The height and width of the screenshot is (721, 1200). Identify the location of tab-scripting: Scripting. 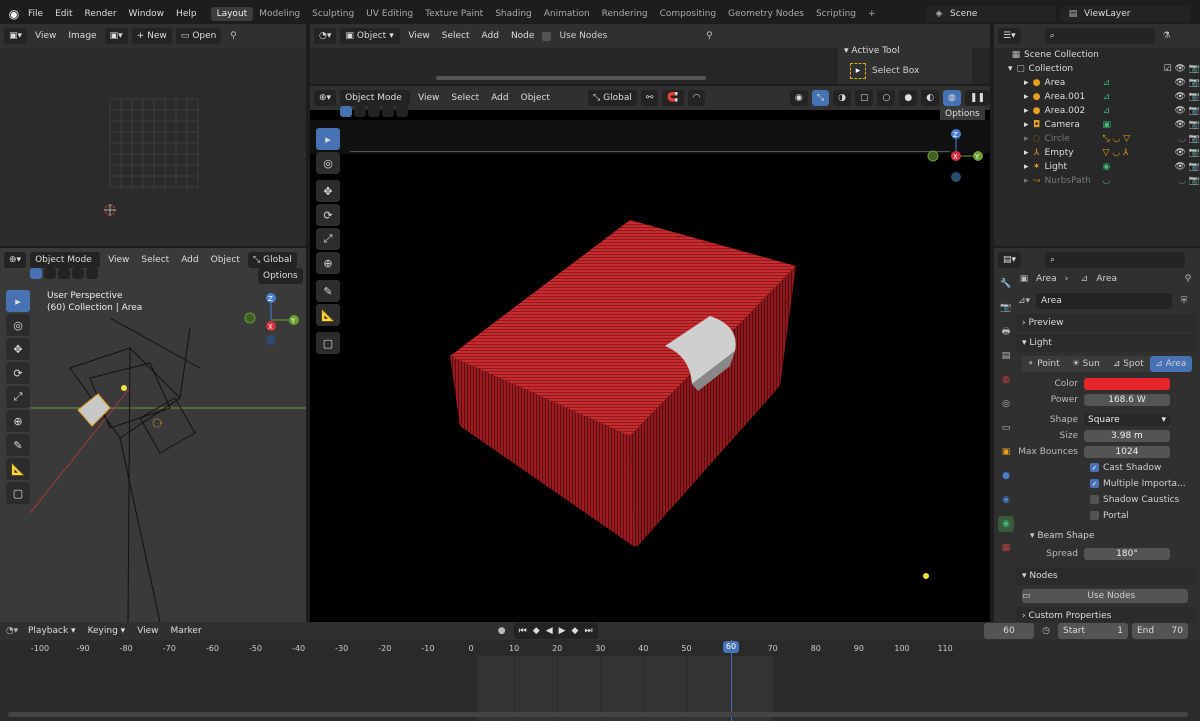
(836, 14).